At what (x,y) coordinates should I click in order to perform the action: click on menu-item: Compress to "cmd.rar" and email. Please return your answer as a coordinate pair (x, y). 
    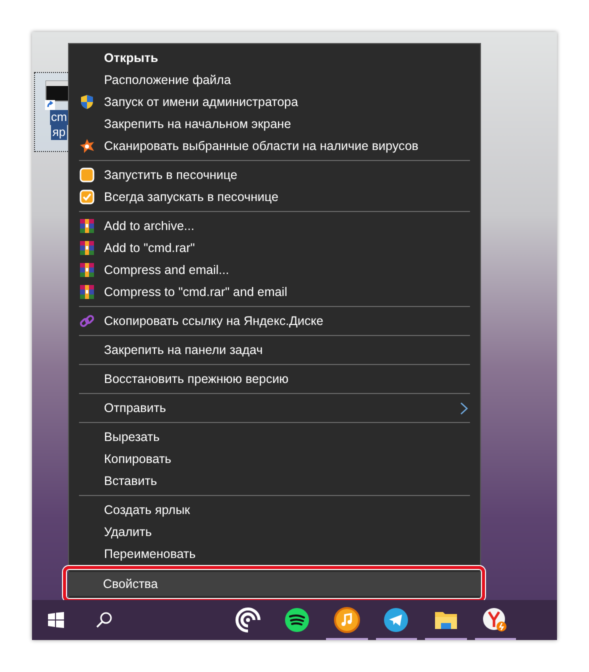
    Looking at the image, I should click on (274, 292).